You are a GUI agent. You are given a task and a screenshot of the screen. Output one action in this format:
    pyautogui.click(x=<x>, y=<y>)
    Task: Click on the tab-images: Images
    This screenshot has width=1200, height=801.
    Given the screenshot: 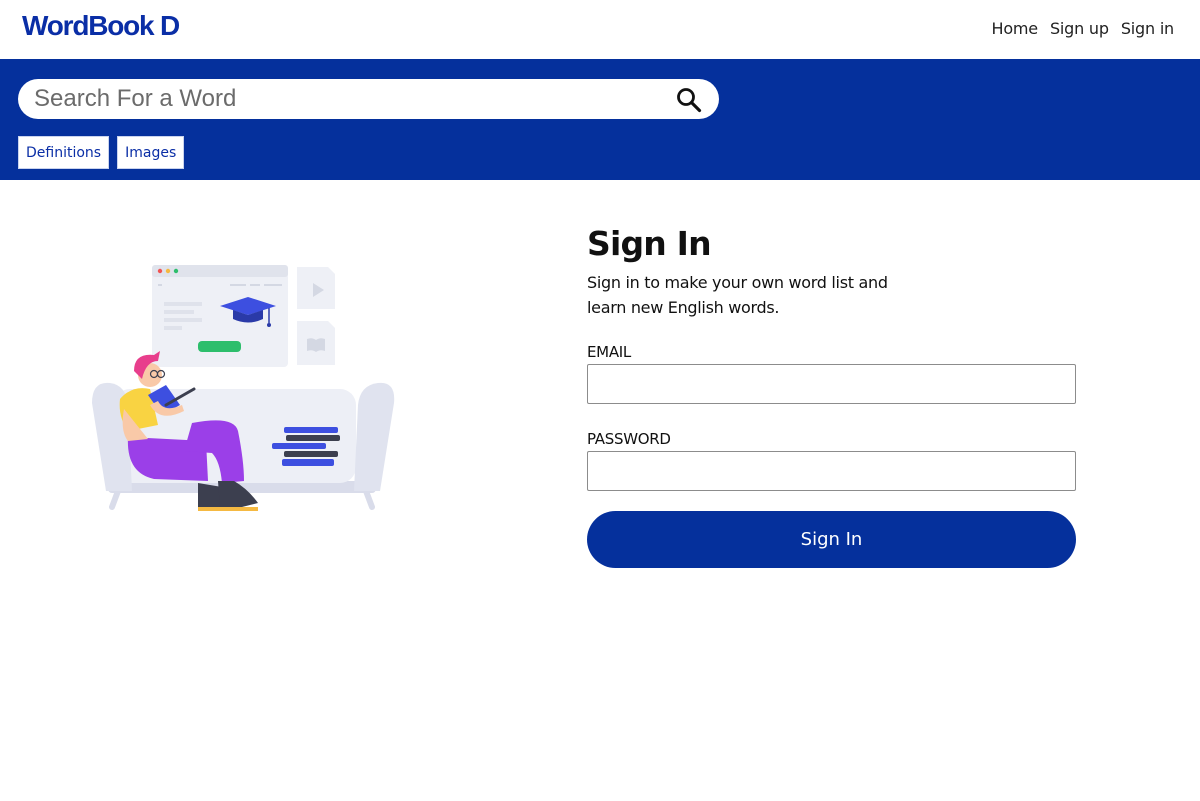 What is the action you would take?
    pyautogui.click(x=151, y=152)
    